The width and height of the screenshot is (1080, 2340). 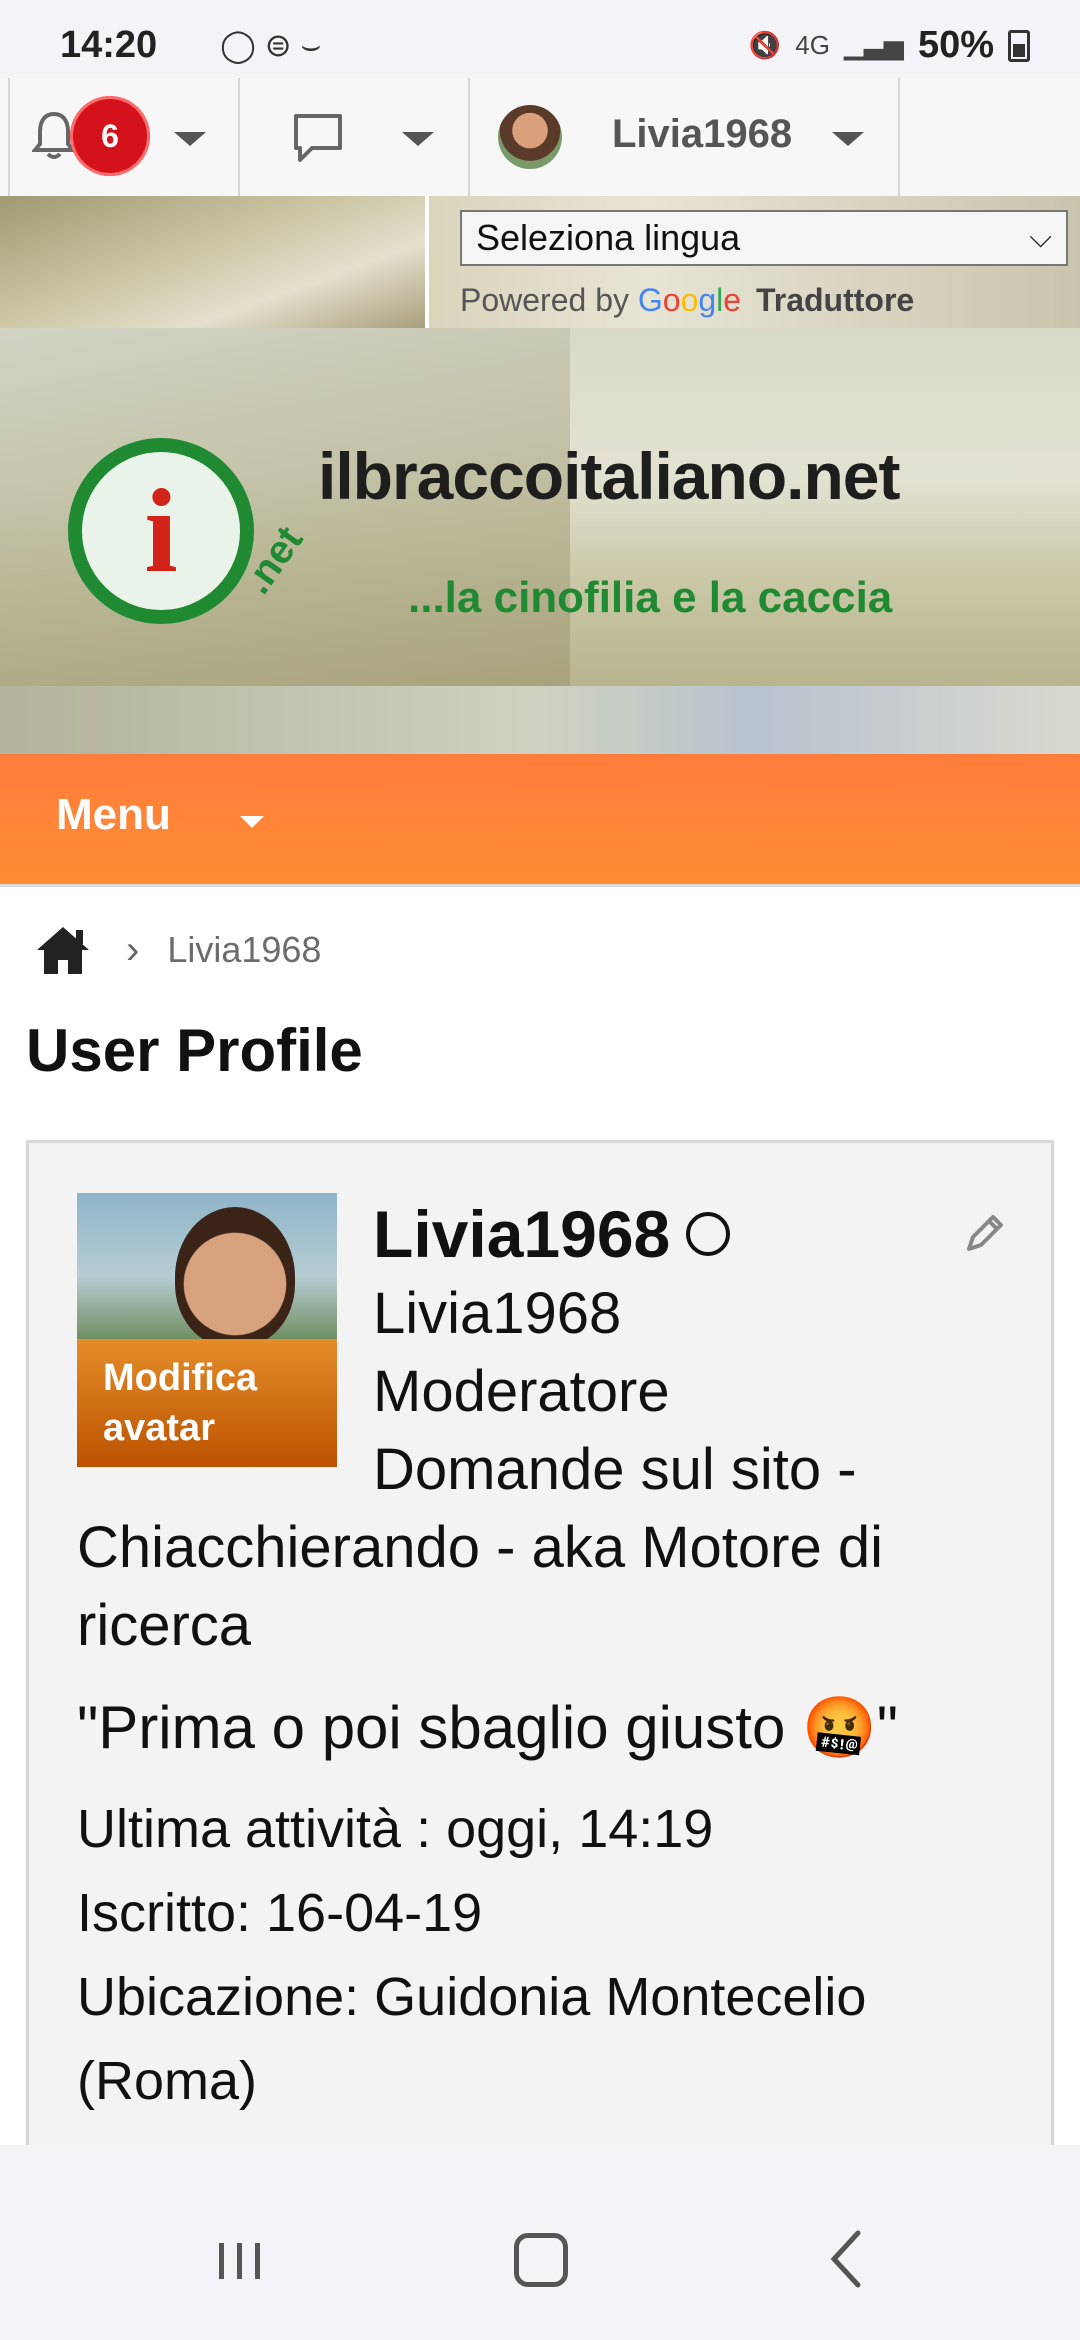 I want to click on battery-icon, so click(x=1019, y=45).